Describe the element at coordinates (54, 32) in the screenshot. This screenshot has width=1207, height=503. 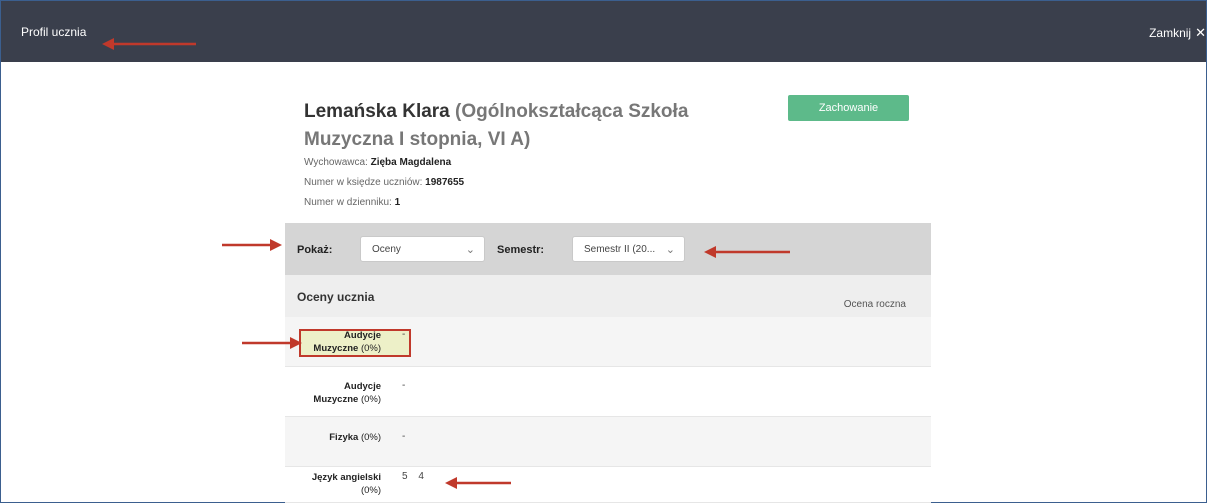
I see `window-title: Profil ucznia` at that location.